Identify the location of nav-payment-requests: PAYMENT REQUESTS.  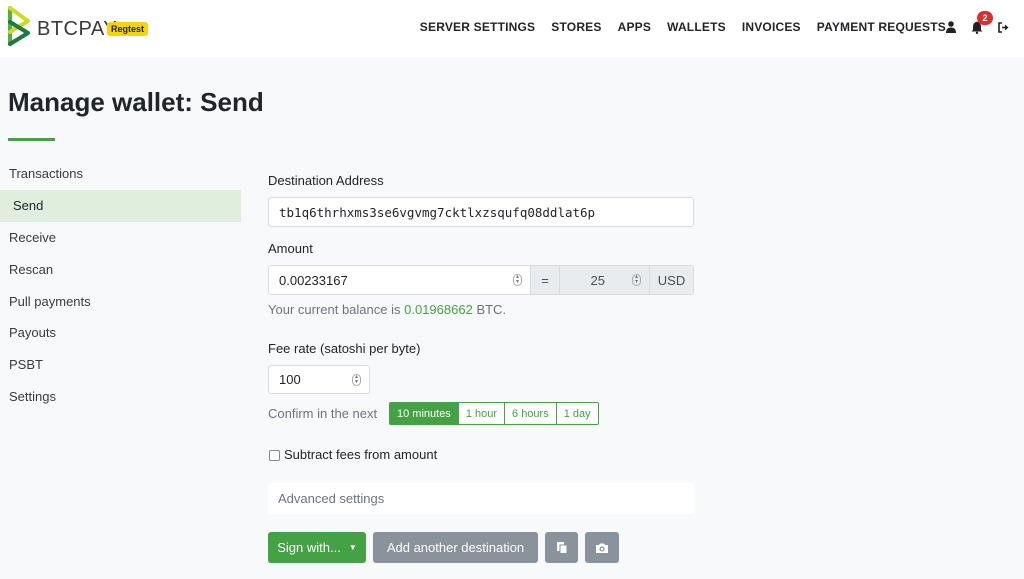
(881, 27).